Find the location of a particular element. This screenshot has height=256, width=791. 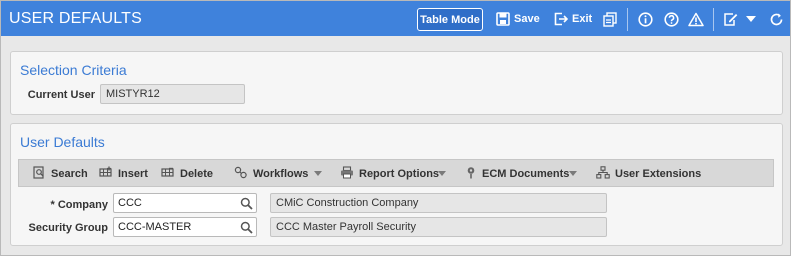

ecm-documents-label: ECM Documents is located at coordinates (526, 174).